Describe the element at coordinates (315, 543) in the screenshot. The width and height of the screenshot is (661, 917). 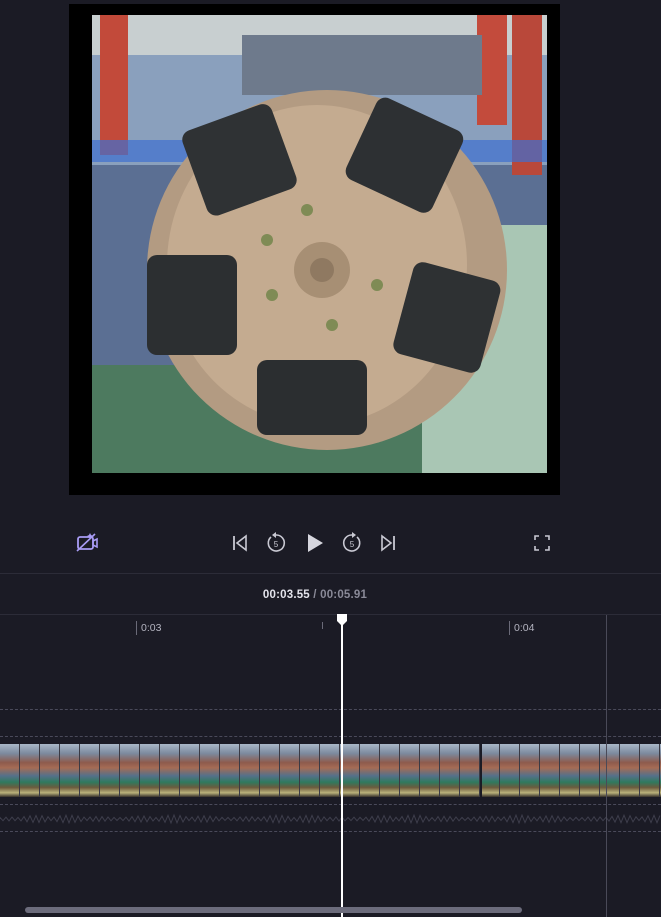
I see `play-icon` at that location.